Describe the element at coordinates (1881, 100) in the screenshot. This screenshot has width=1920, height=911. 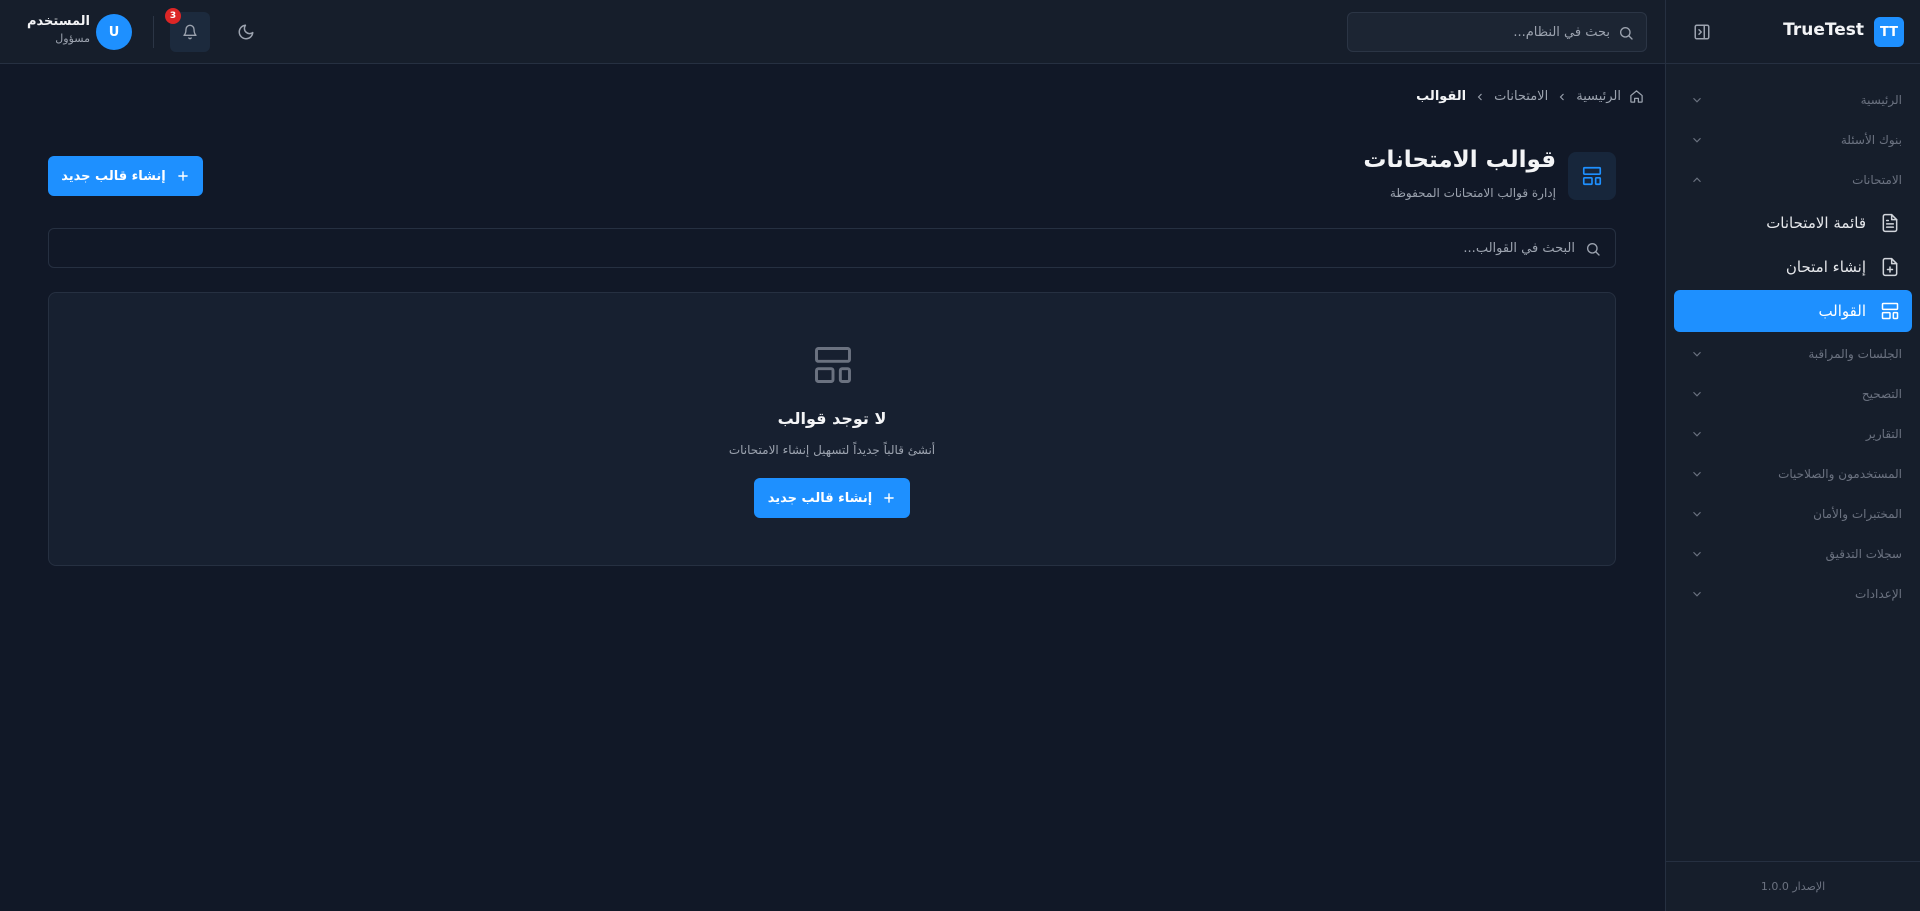
I see `sidebar-group-label: الرئيسية` at that location.